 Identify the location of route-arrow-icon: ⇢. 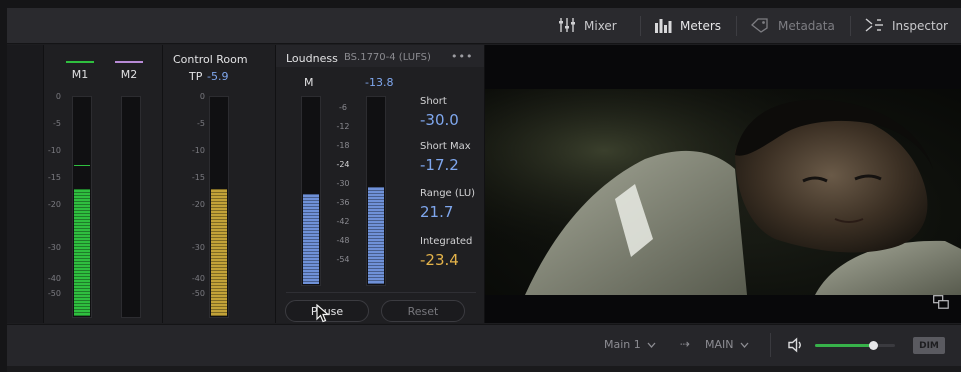
(685, 344).